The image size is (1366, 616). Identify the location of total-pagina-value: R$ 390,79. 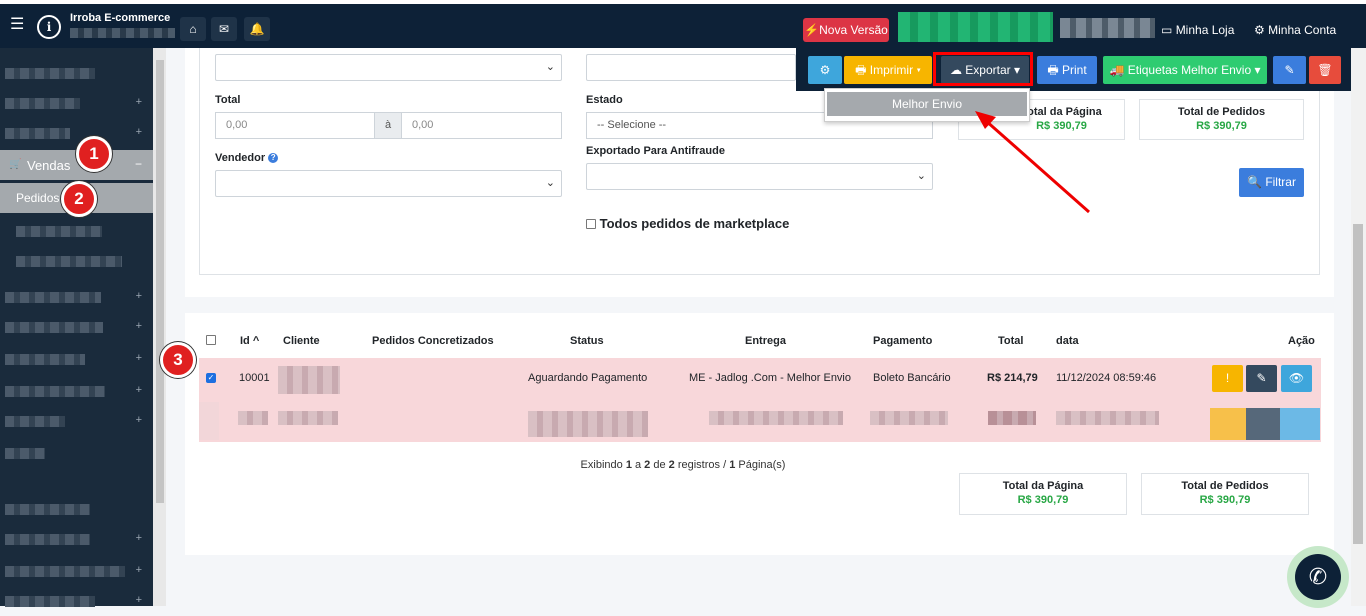
(1043, 500).